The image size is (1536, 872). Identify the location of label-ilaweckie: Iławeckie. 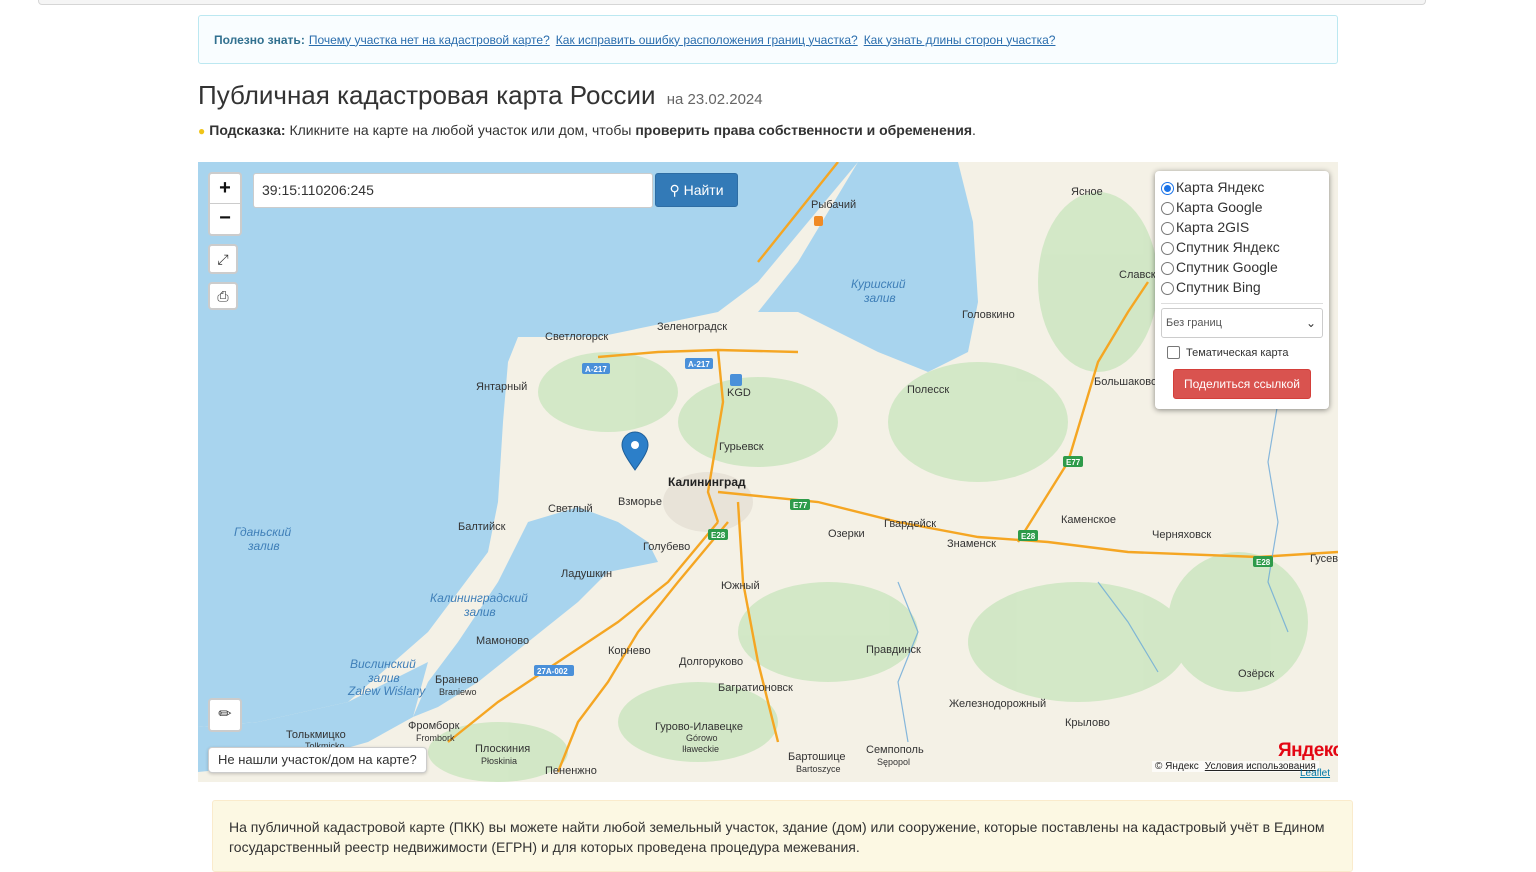
(700, 749).